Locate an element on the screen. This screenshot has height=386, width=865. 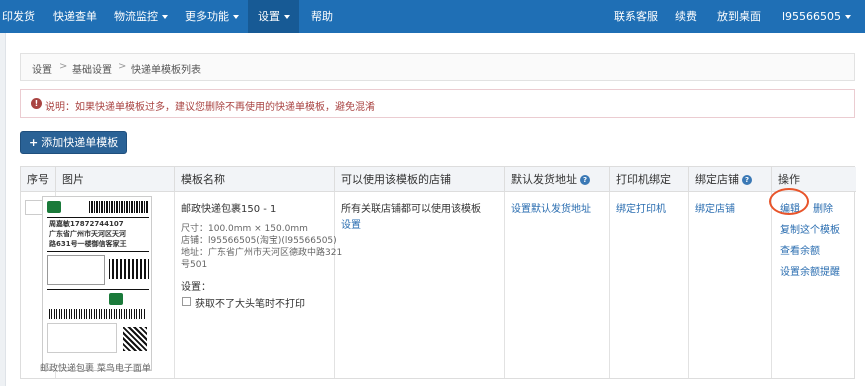
header-printer: 打印机绑定 is located at coordinates (649, 179).